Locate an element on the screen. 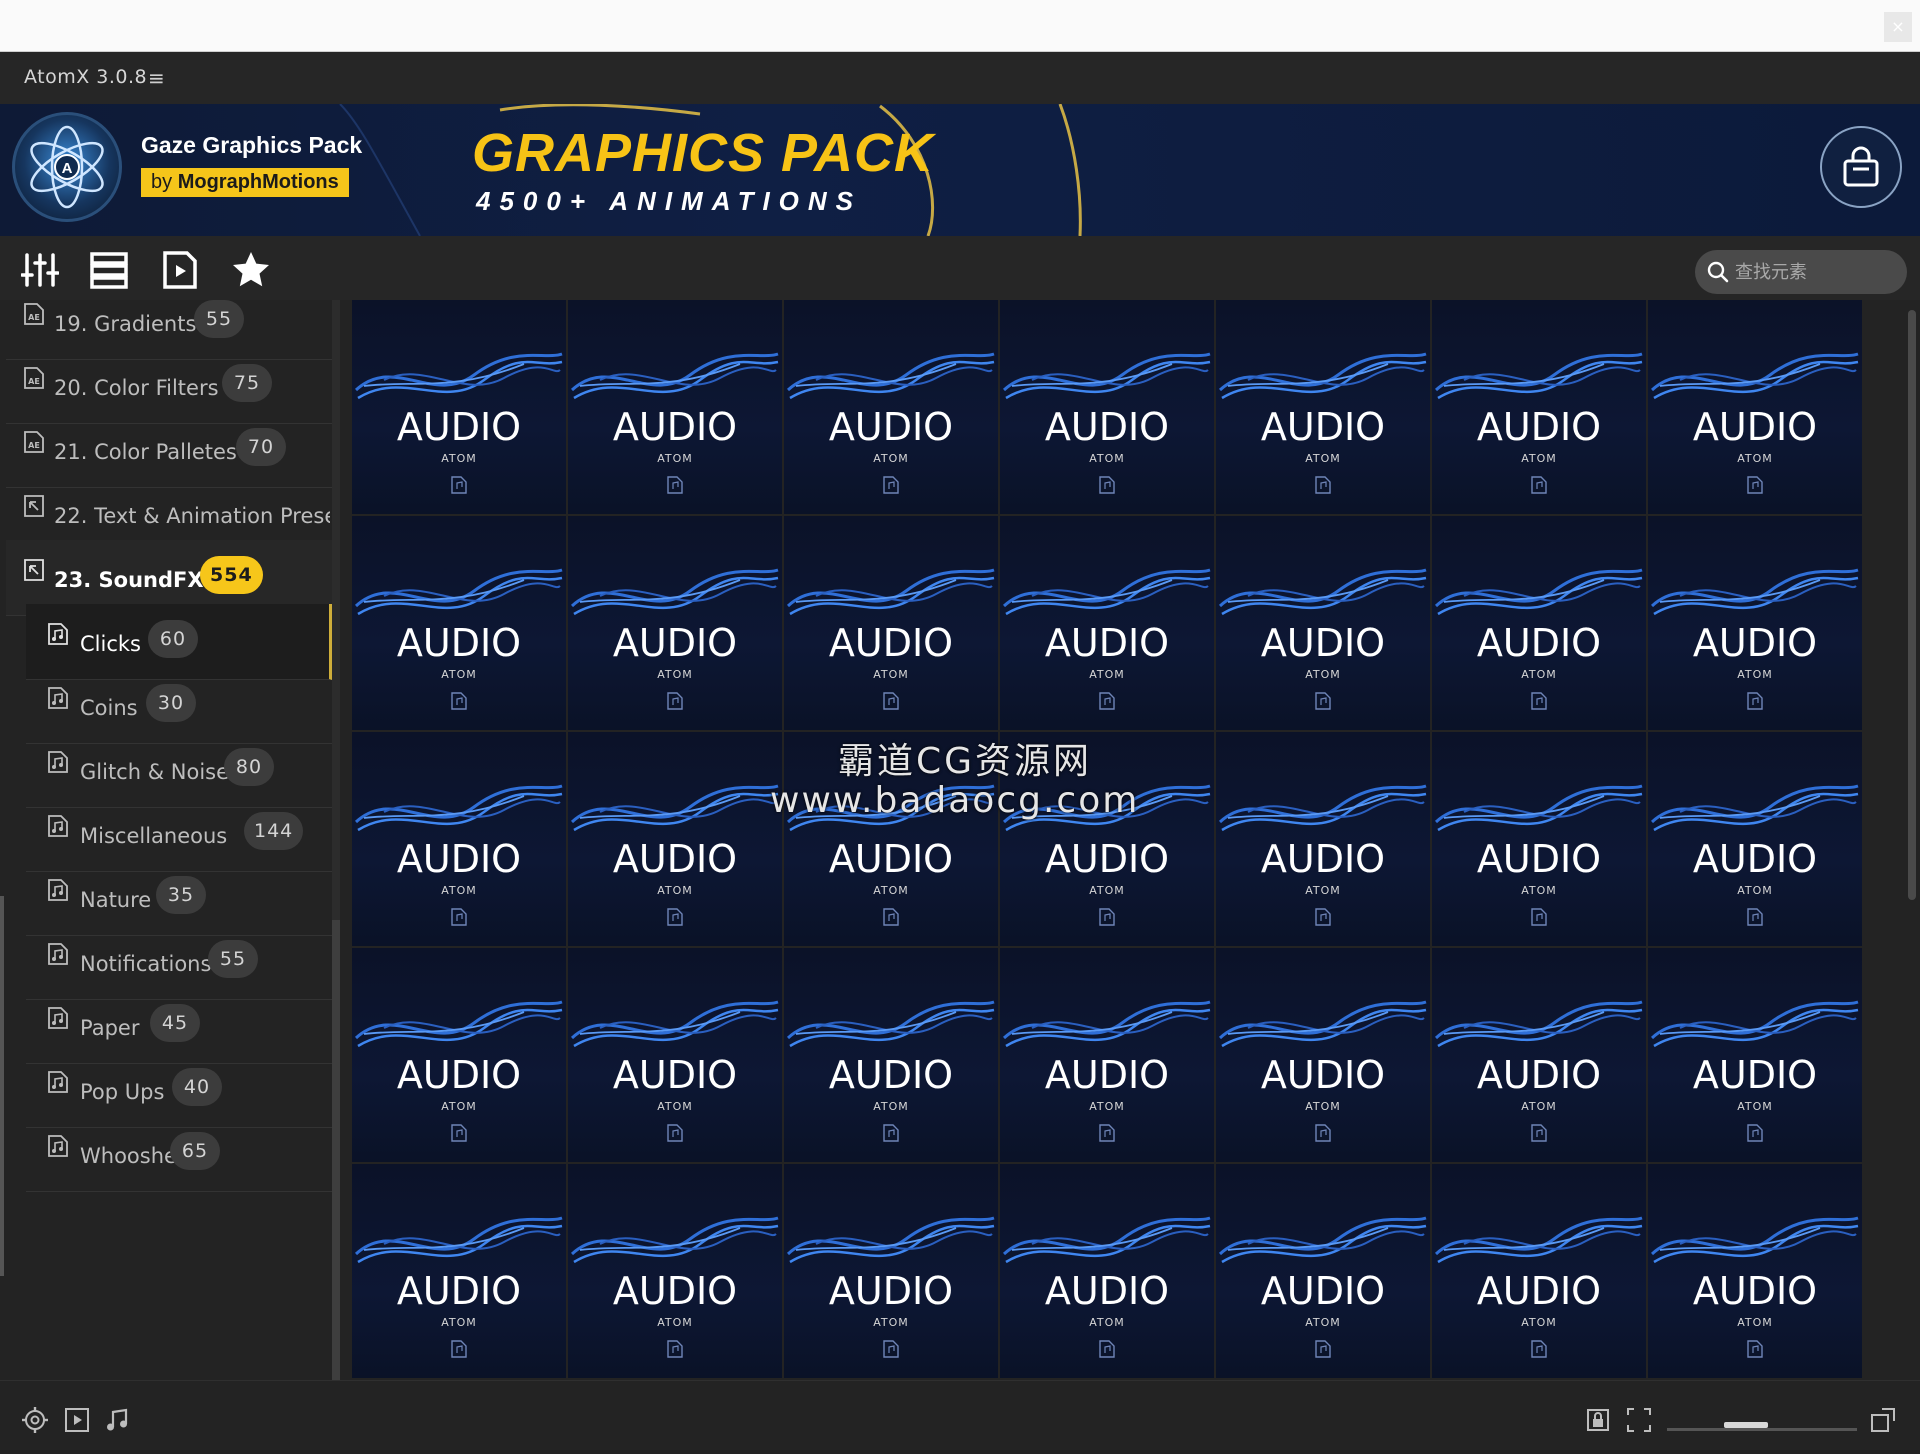 The height and width of the screenshot is (1454, 1920). zoom-slider-thumb is located at coordinates (1746, 1425).